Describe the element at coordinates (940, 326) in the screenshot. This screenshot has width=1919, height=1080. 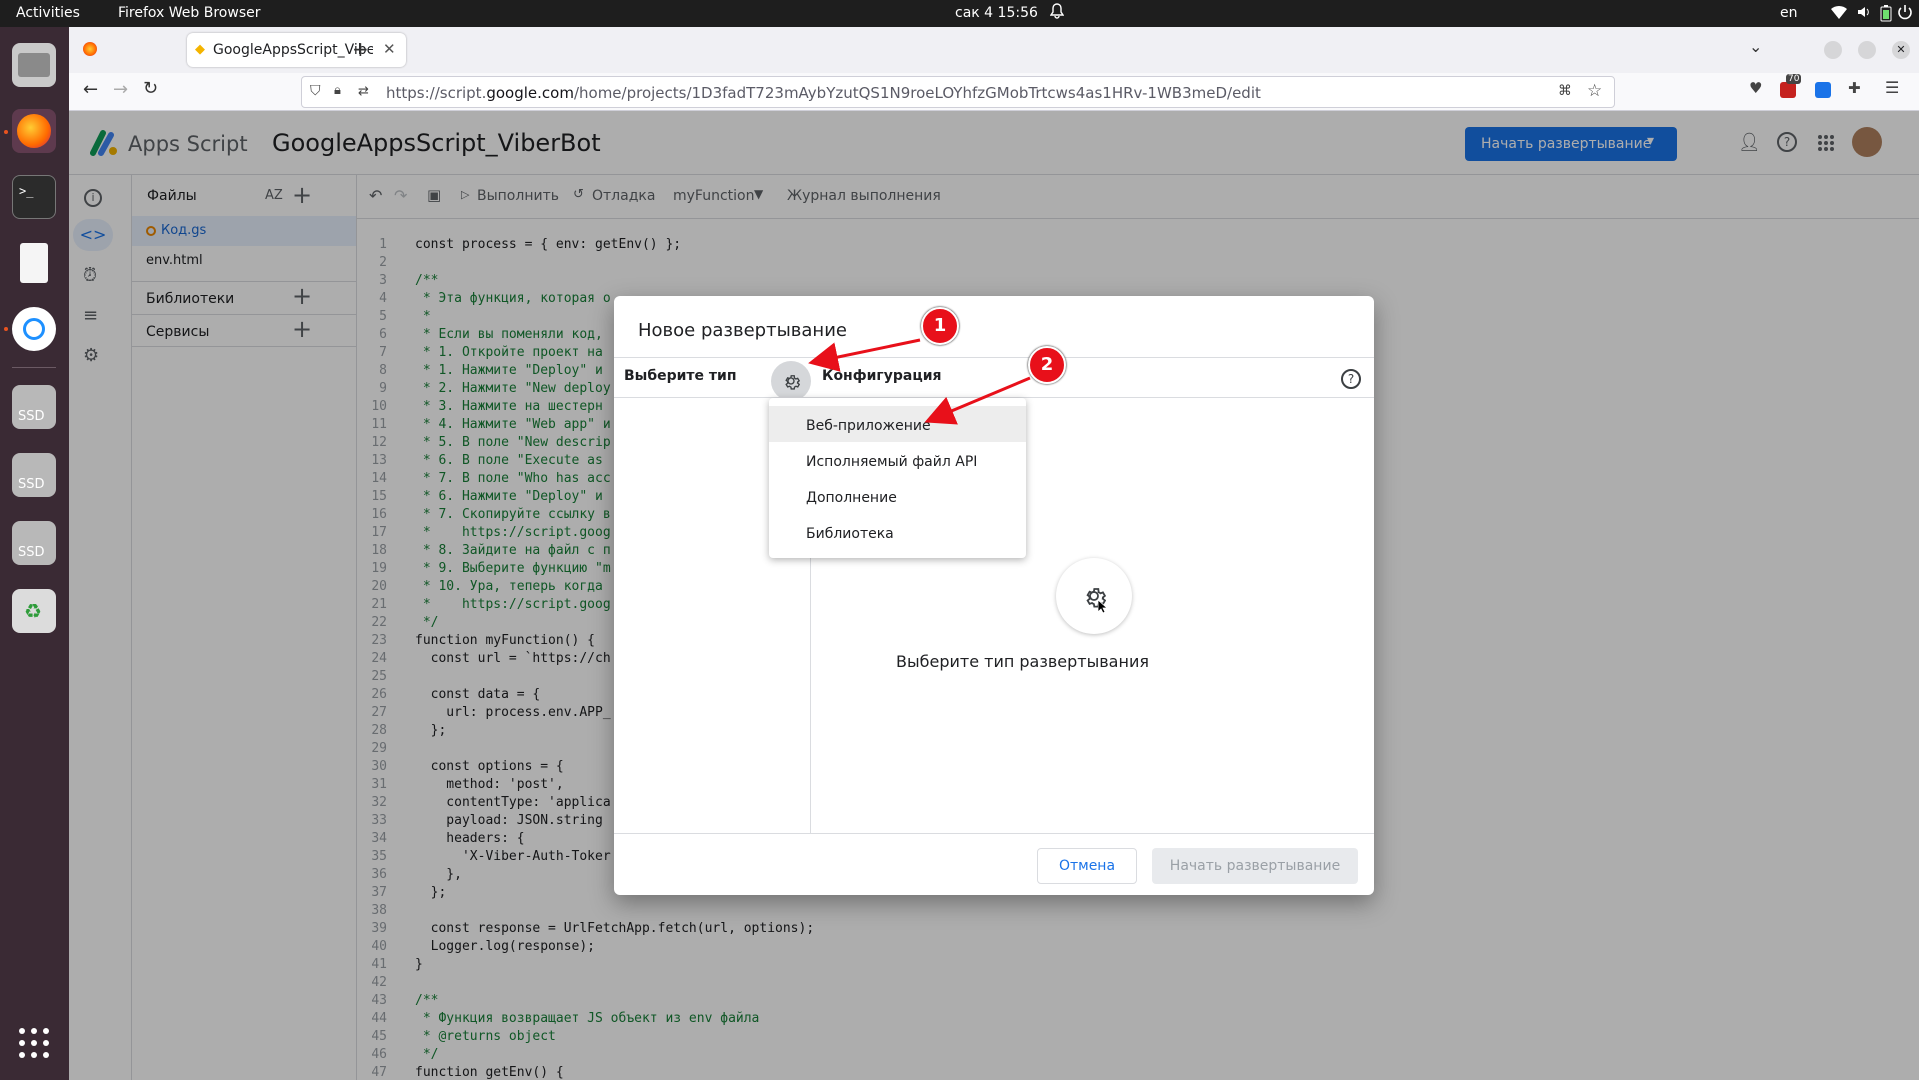
I see `annotation-marker-1: 1` at that location.